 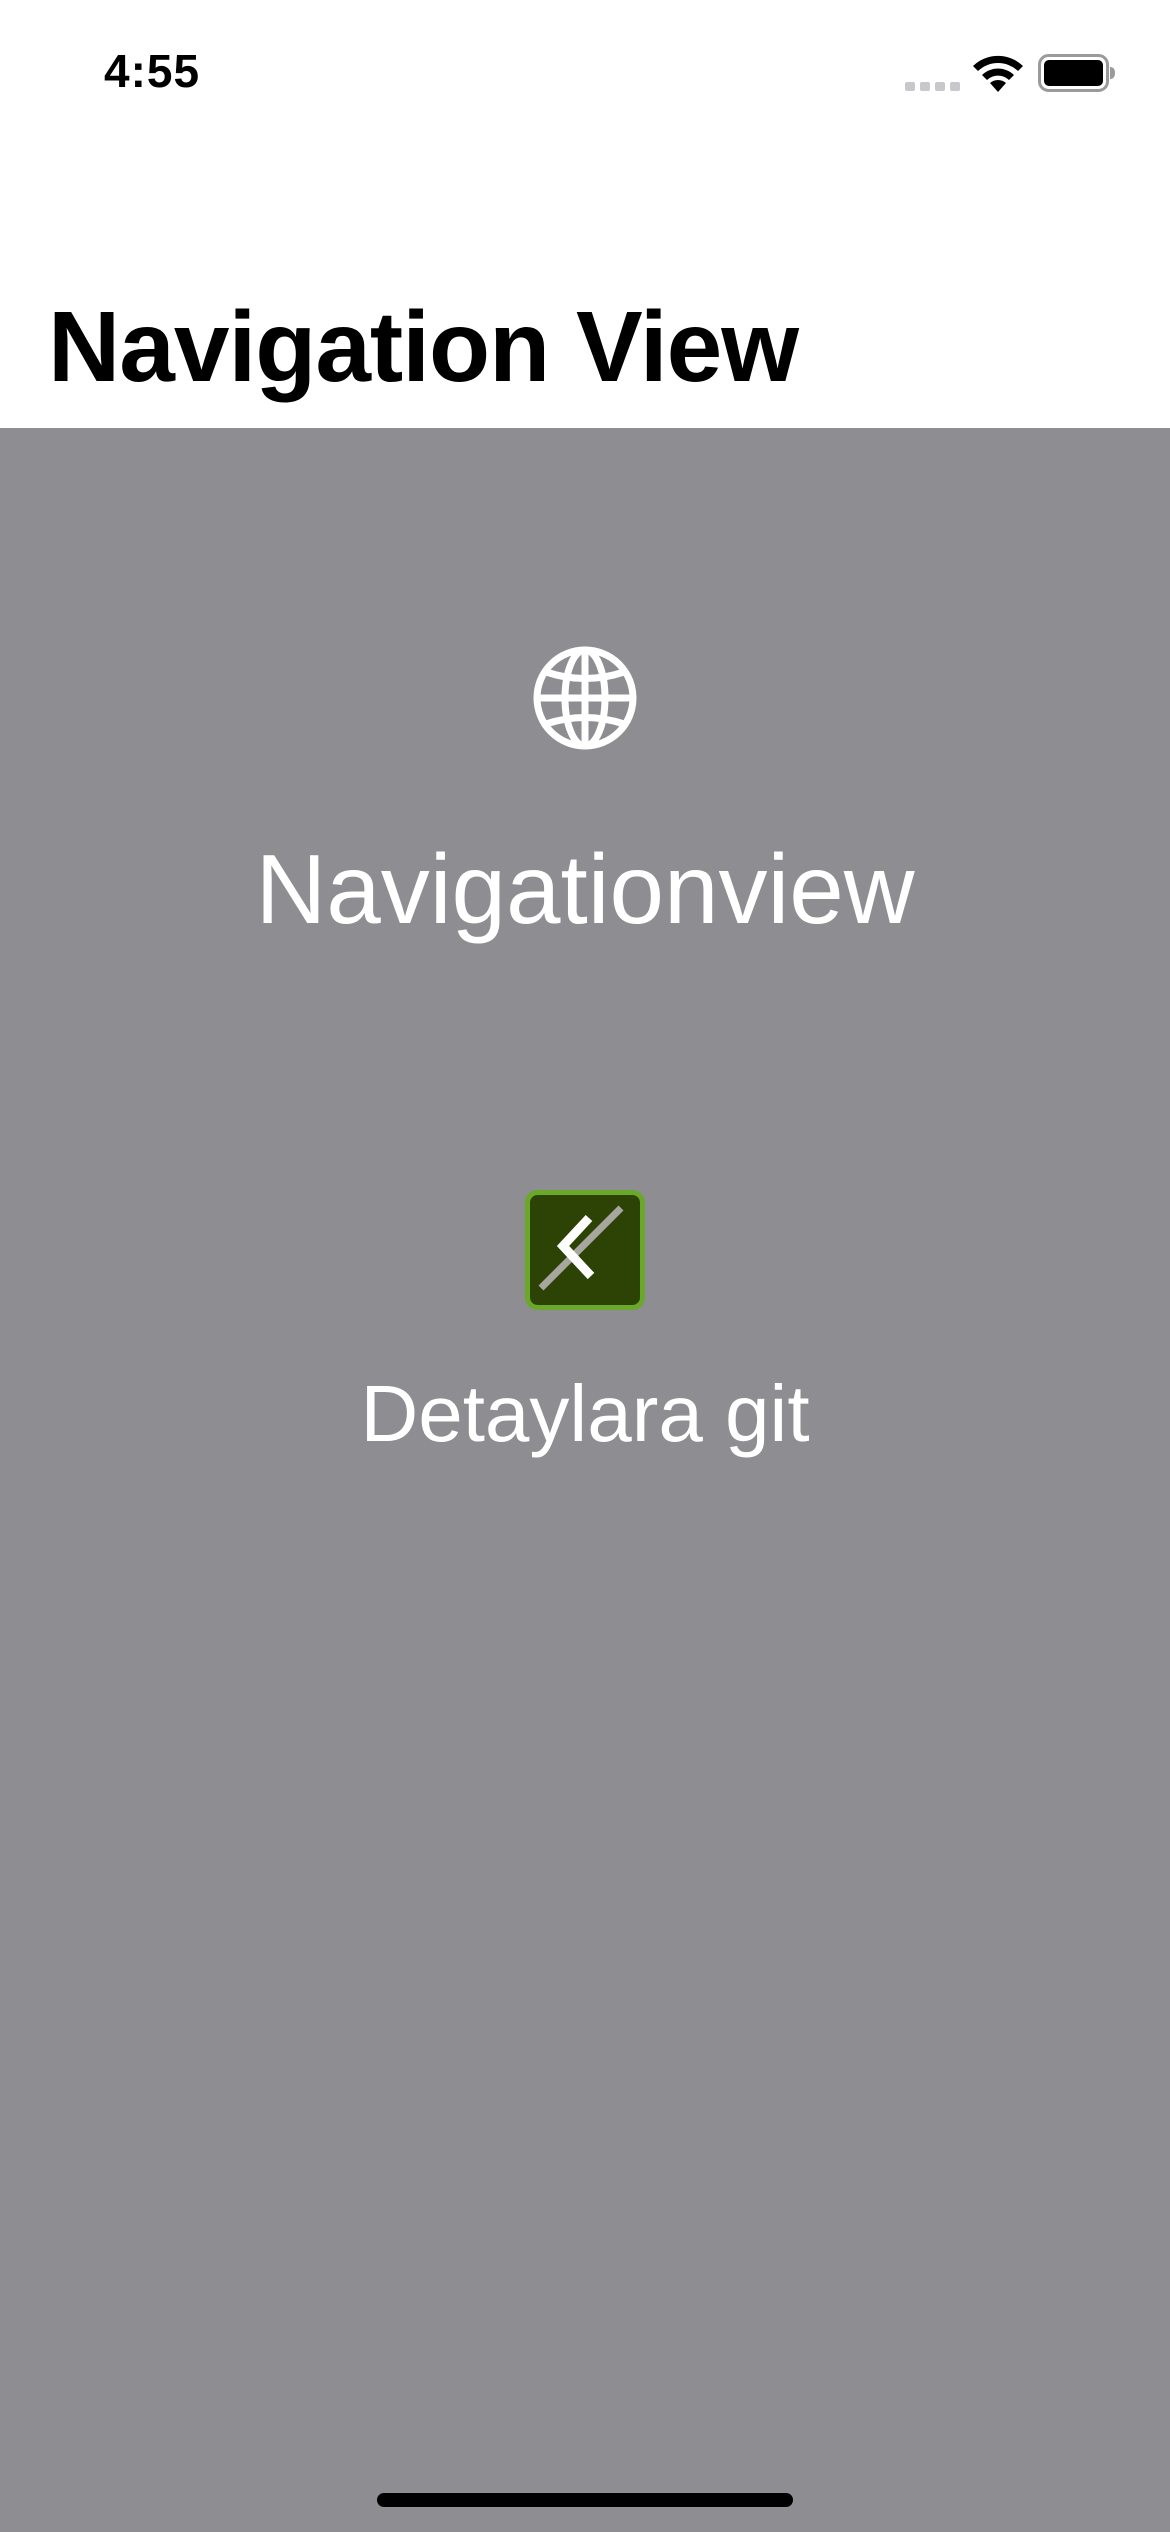 I want to click on wifi-icon, so click(x=998, y=73).